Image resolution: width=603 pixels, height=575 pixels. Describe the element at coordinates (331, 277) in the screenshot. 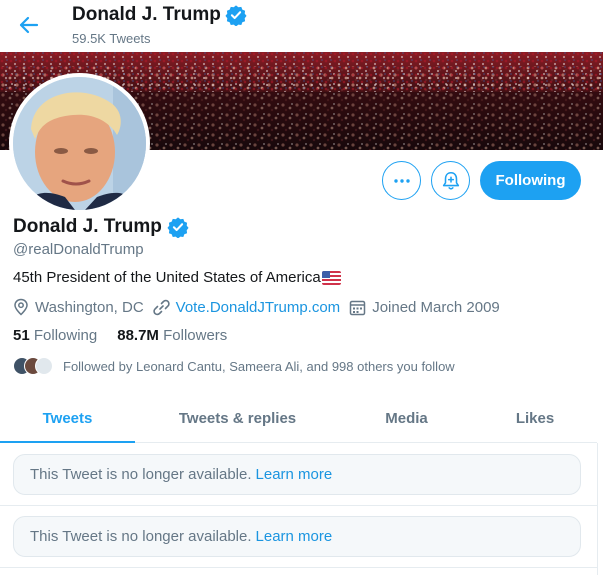

I see `us-flag-icon` at that location.